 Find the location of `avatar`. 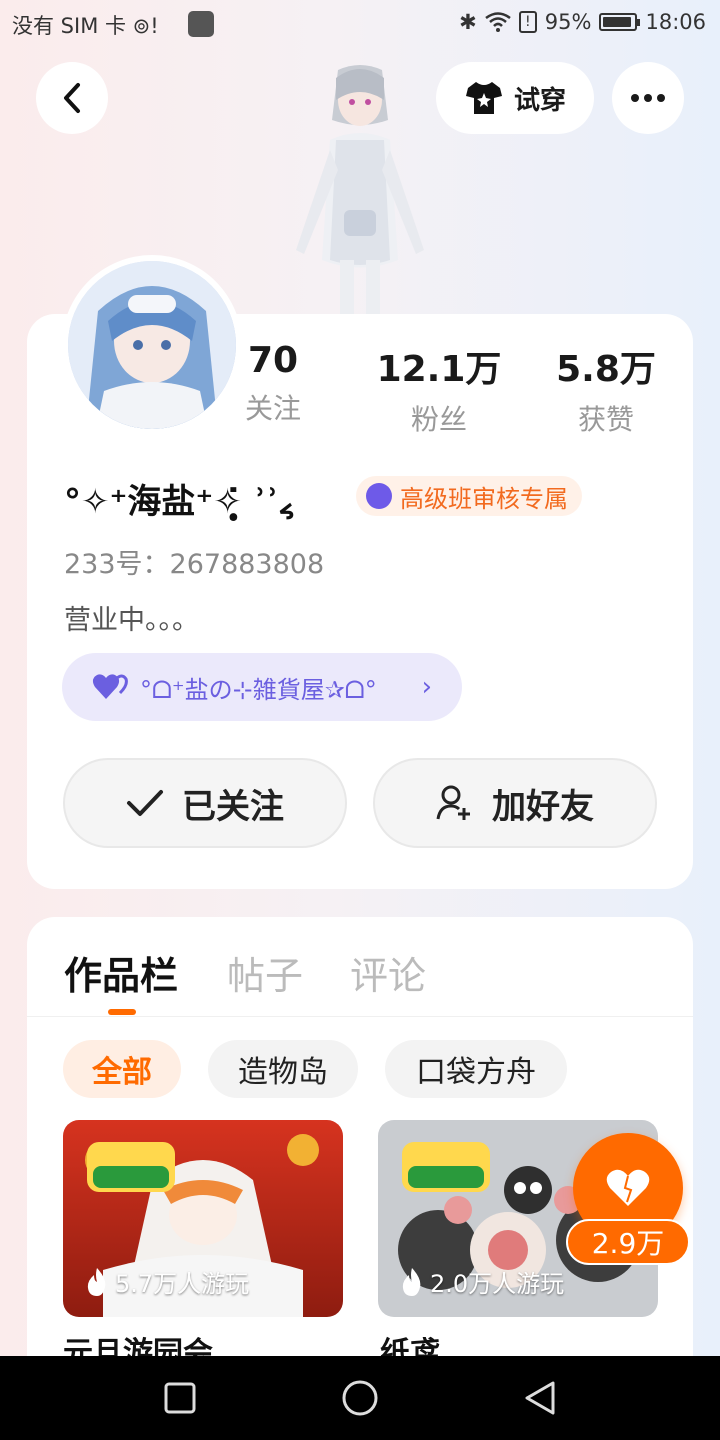

avatar is located at coordinates (152, 345).